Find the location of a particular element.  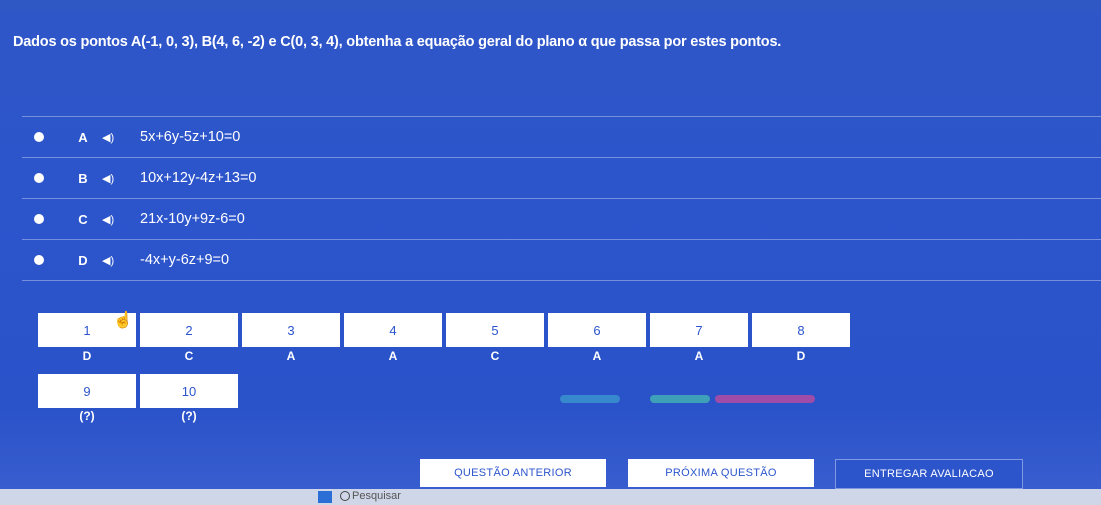

next-question-button: PRÓXIMA QUESTÃO is located at coordinates (721, 473).